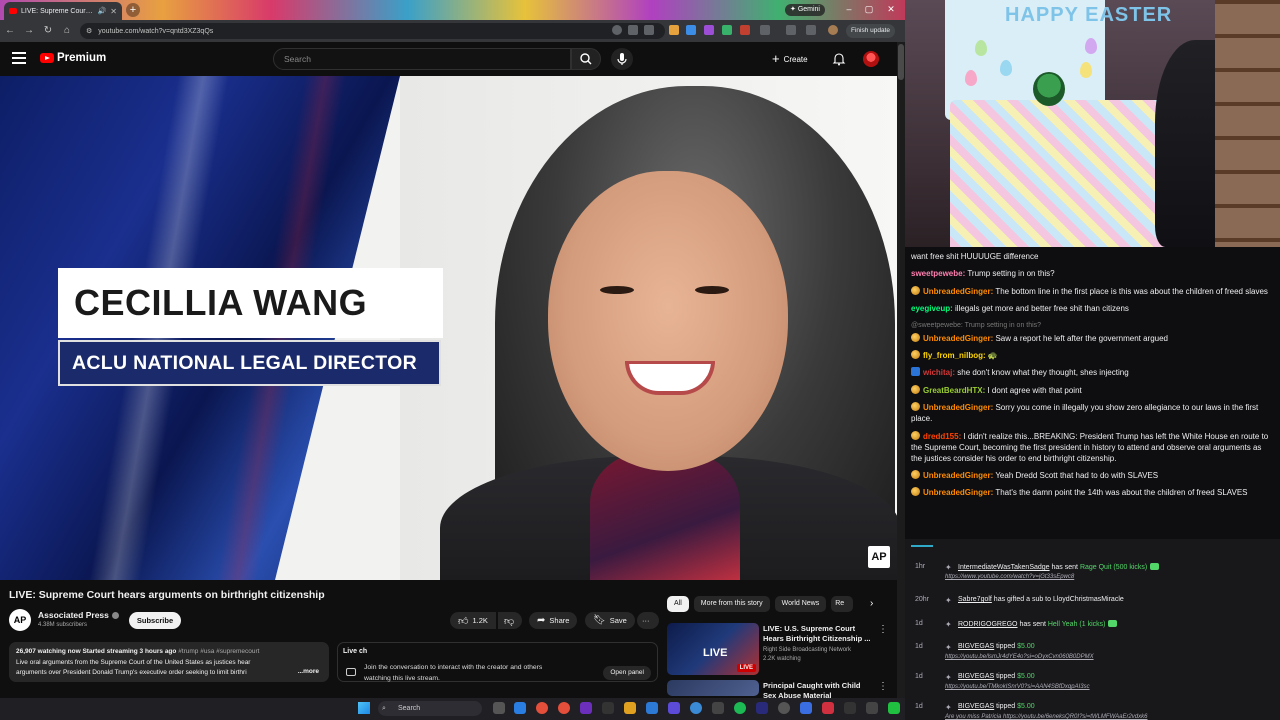 The image size is (1280, 720). Describe the element at coordinates (630, 708) in the screenshot. I see `file-explorer-icon` at that location.